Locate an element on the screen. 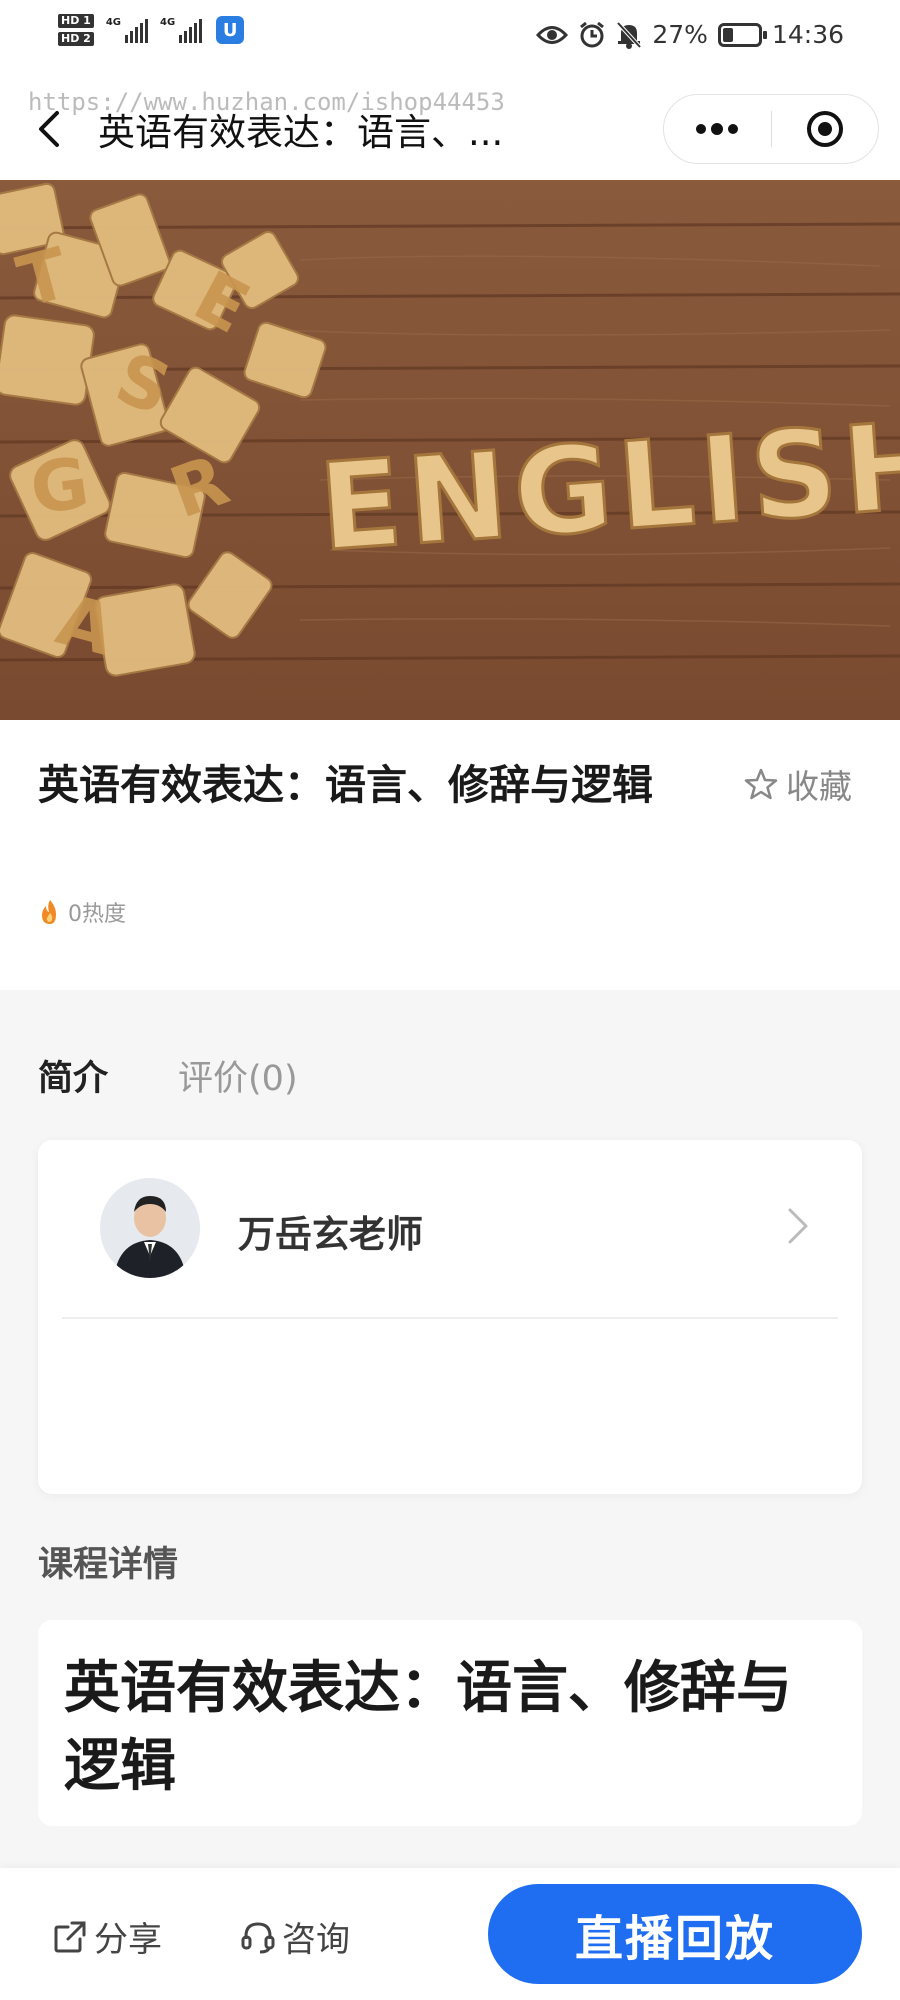 Image resolution: width=900 pixels, height=2000 pixels. network-type-1: 4G is located at coordinates (113, 22).